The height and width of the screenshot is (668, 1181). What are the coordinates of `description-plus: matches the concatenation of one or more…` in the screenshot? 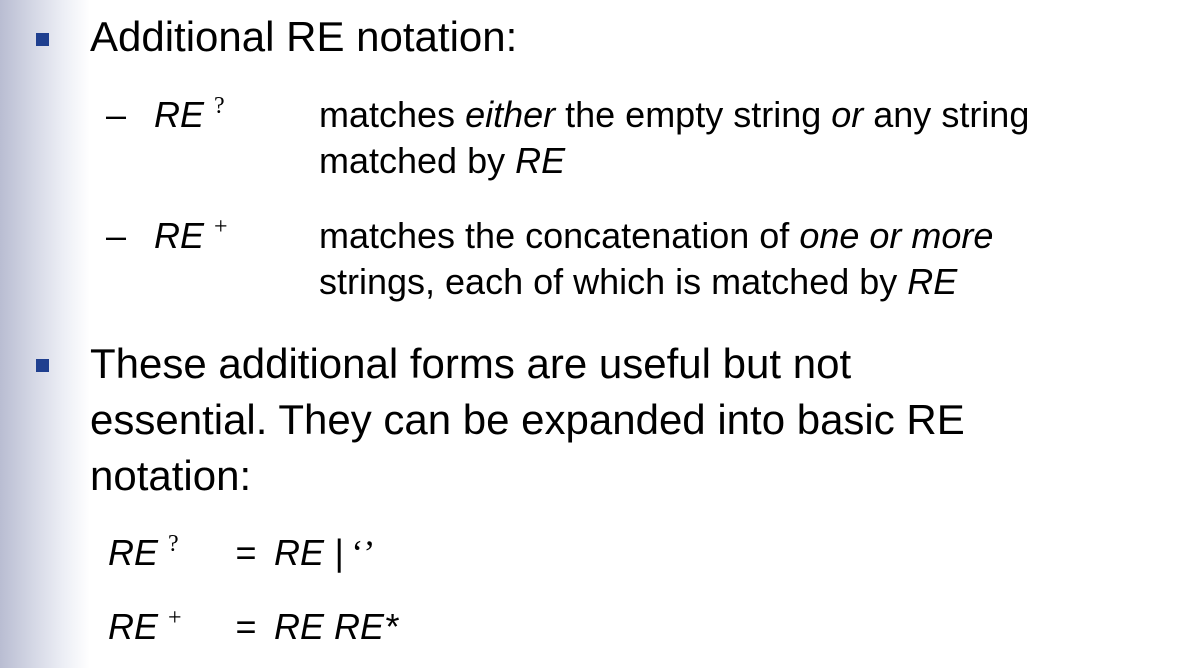 It's located at (739, 259).